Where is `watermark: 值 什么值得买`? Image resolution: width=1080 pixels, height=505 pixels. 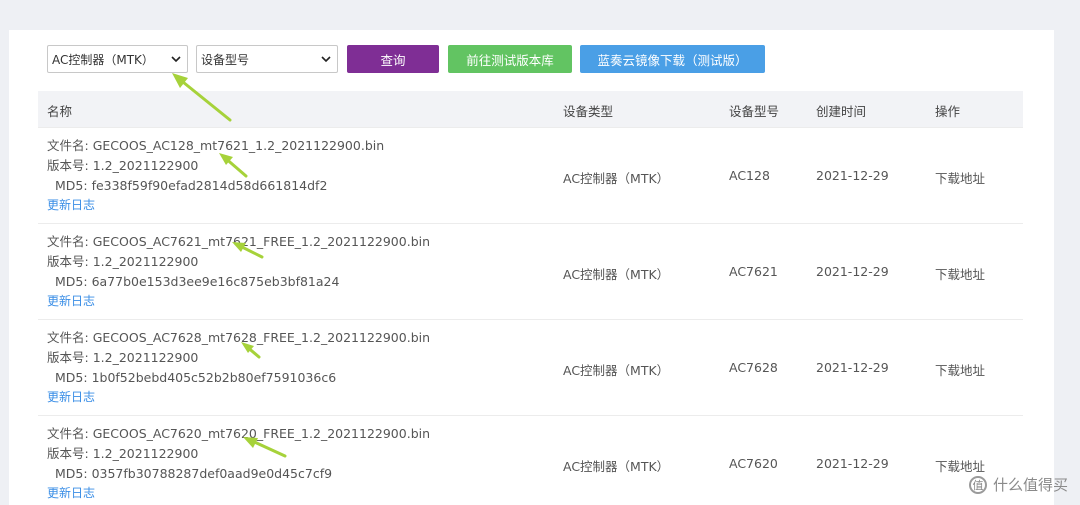 watermark: 值 什么值得买 is located at coordinates (1018, 484).